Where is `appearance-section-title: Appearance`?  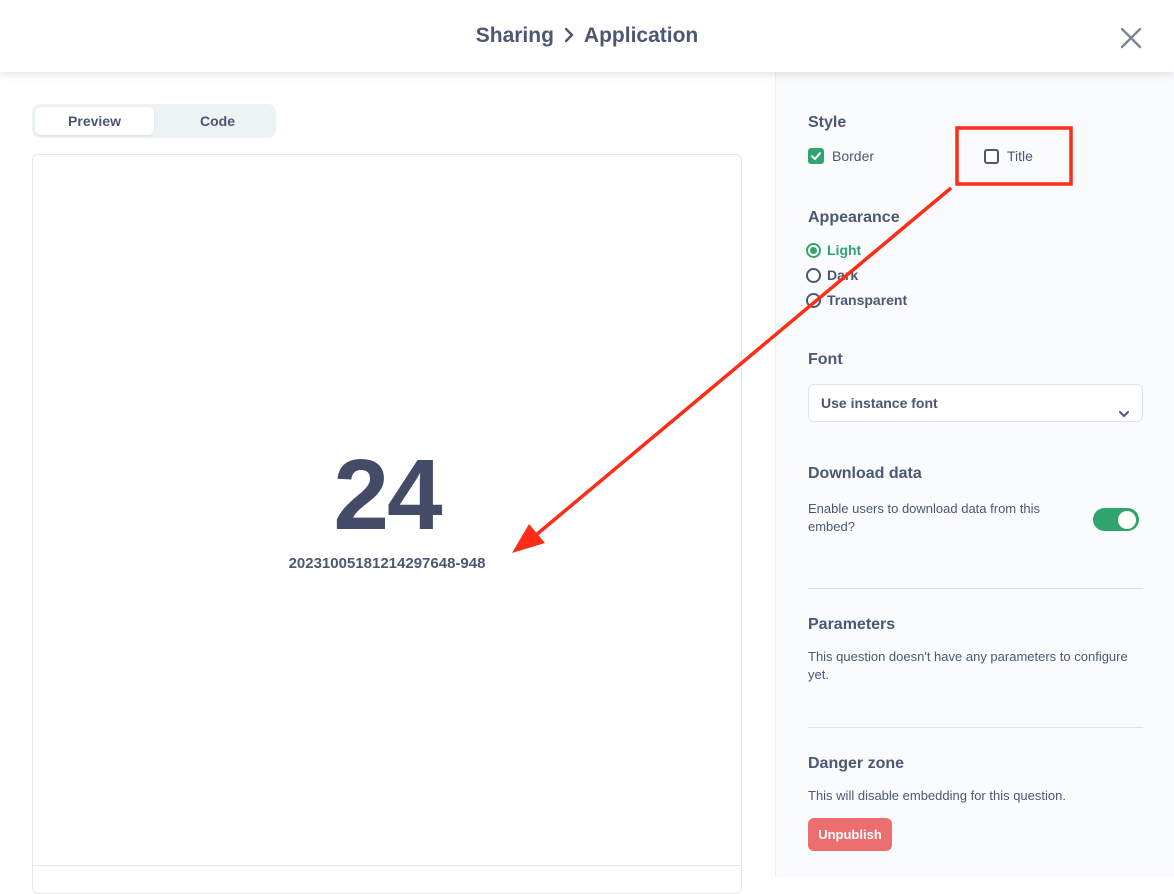 appearance-section-title: Appearance is located at coordinates (854, 217).